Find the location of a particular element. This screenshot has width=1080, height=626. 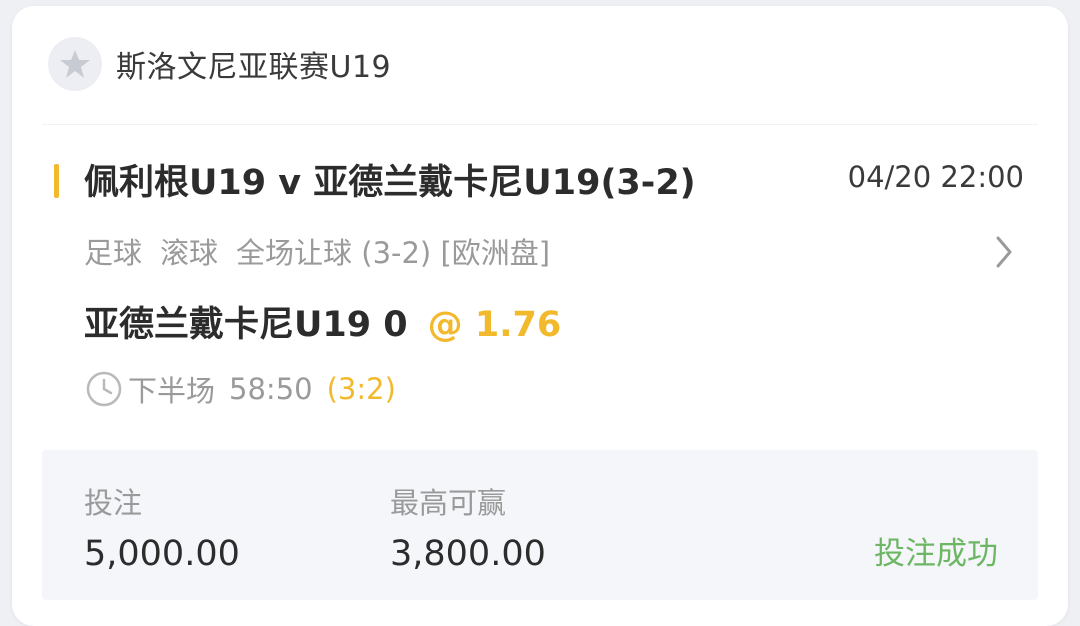

match-meta: 足球 滚球 全场让球 (3-2) [欧洲盘] is located at coordinates (317, 251).